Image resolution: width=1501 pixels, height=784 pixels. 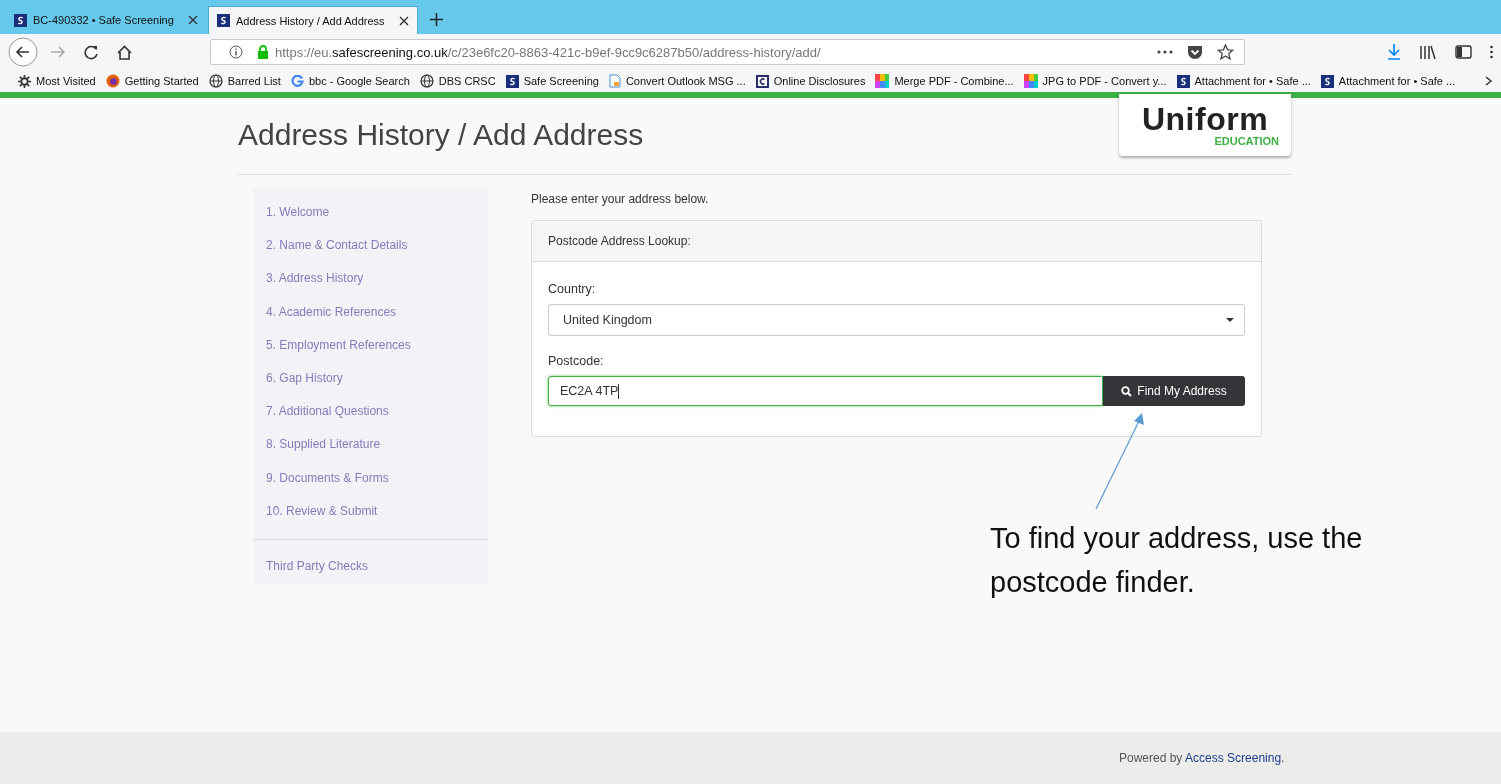 What do you see at coordinates (1195, 52) in the screenshot?
I see `pocket-icon` at bounding box center [1195, 52].